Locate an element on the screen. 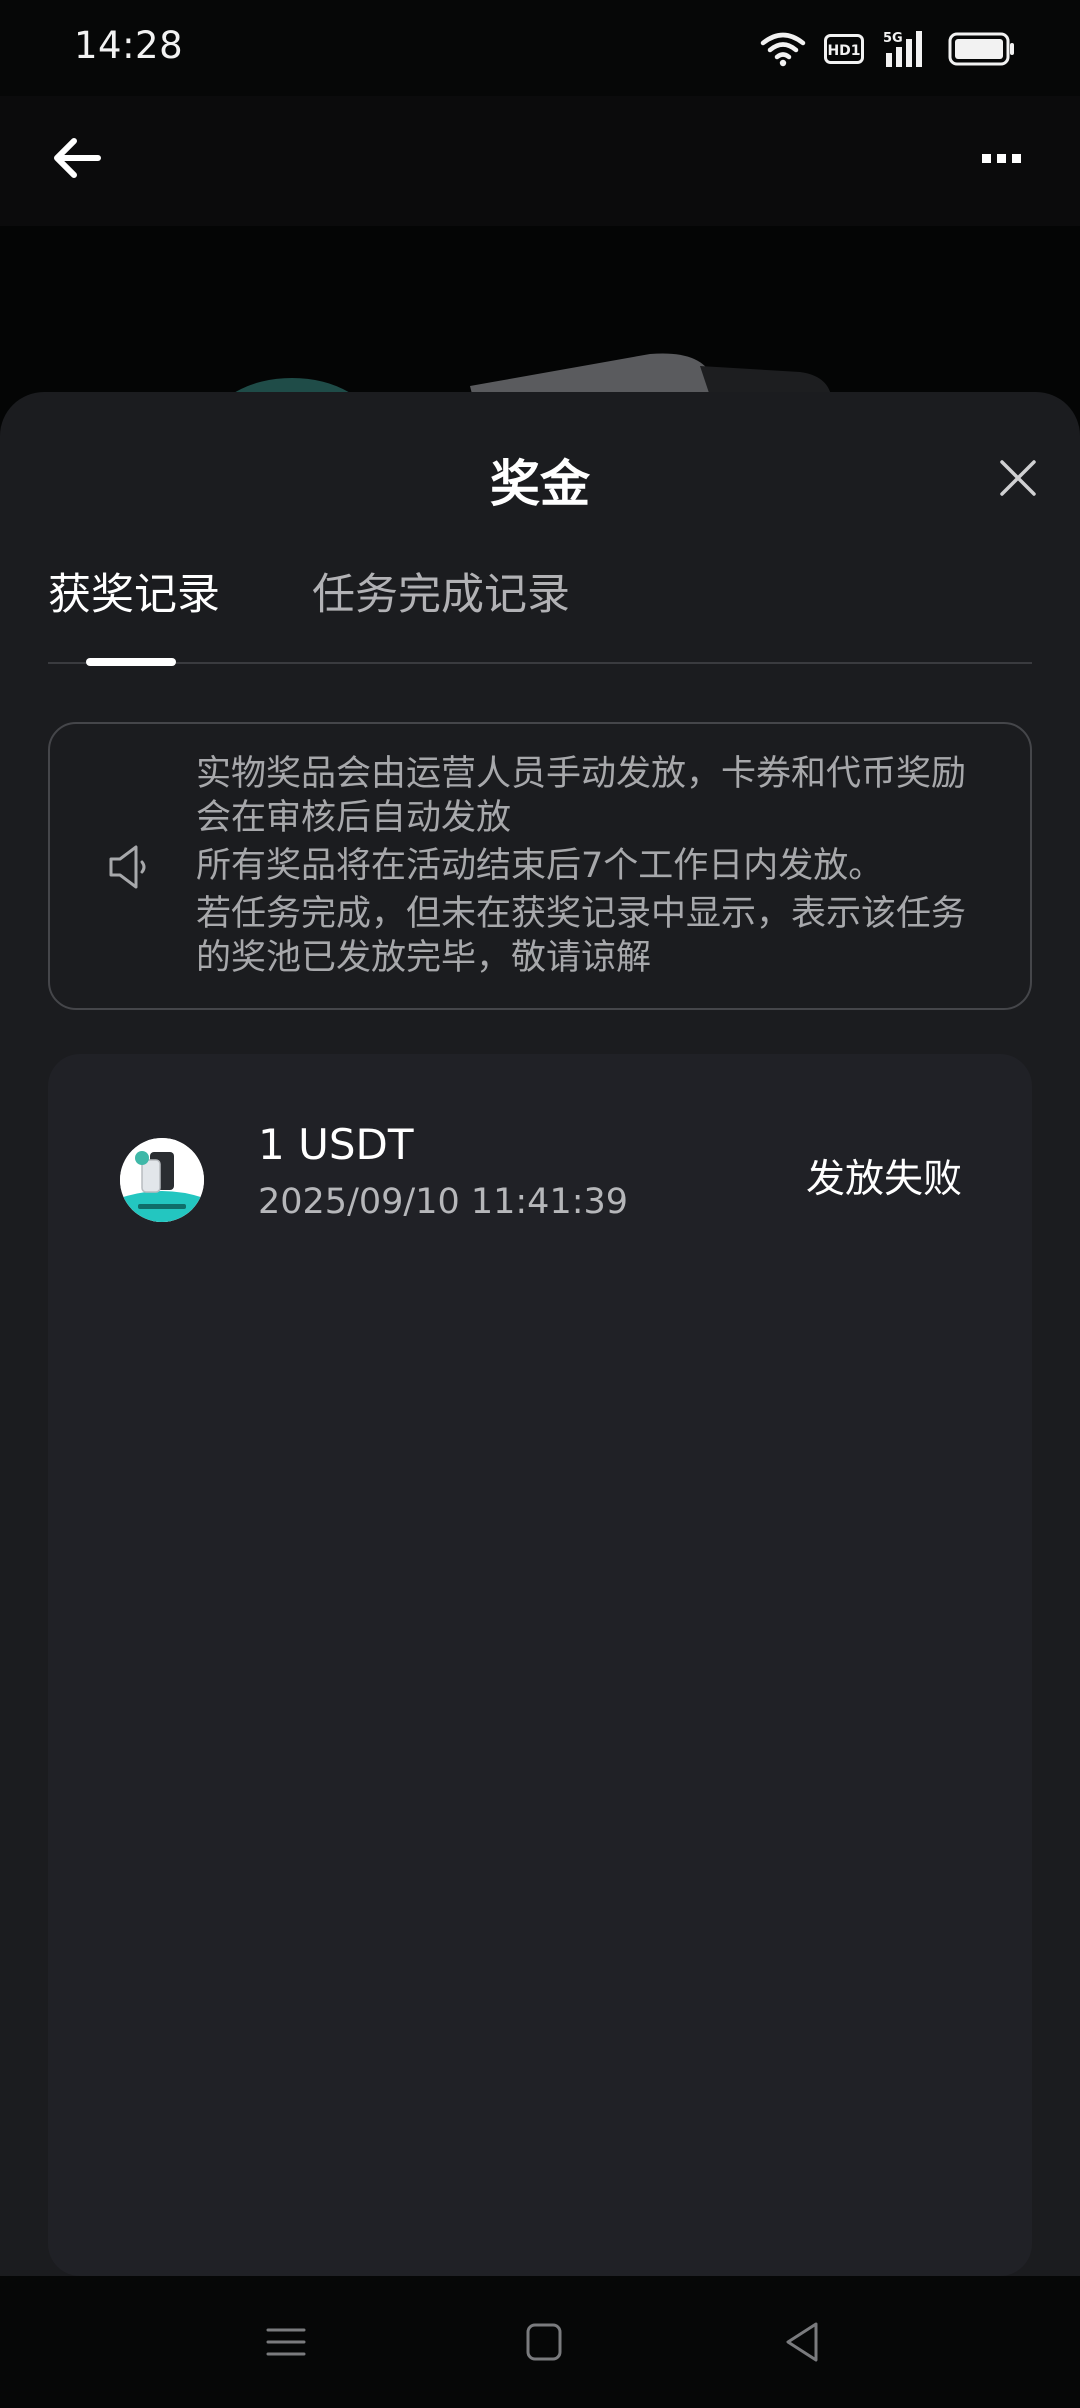 Image resolution: width=1080 pixels, height=2408 pixels. record-status: 发放失败 is located at coordinates (883, 1179).